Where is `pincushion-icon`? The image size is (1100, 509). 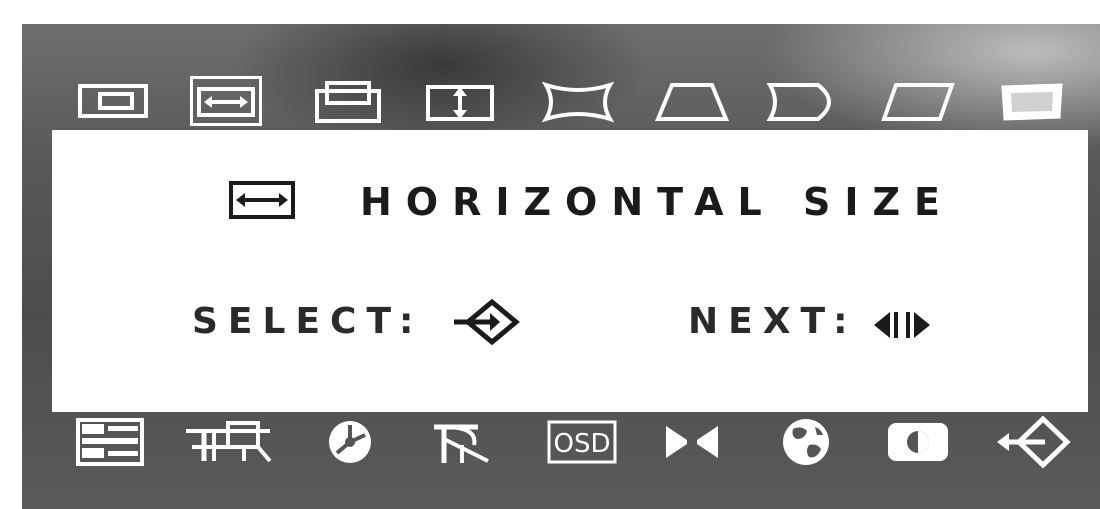
pincushion-icon is located at coordinates (578, 102).